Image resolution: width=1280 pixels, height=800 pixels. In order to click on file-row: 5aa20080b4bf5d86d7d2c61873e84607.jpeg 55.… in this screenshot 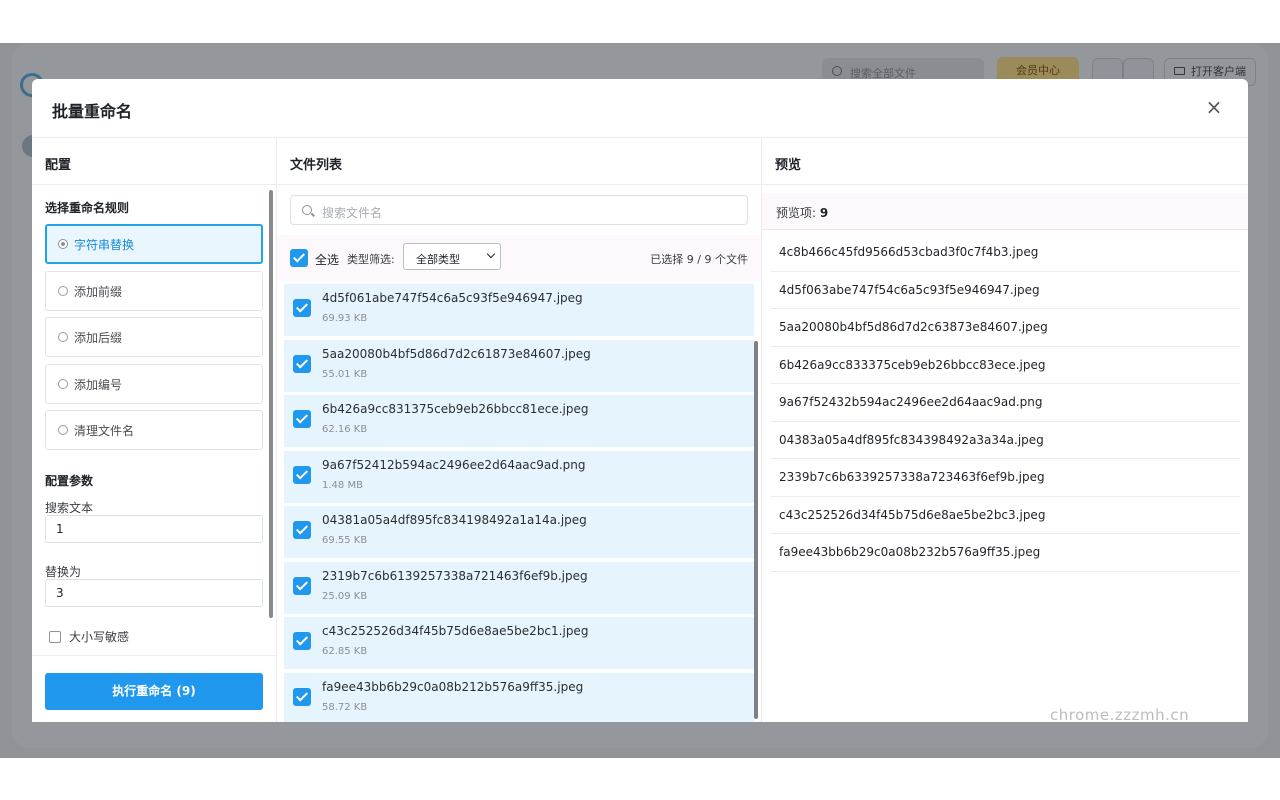, I will do `click(519, 365)`.